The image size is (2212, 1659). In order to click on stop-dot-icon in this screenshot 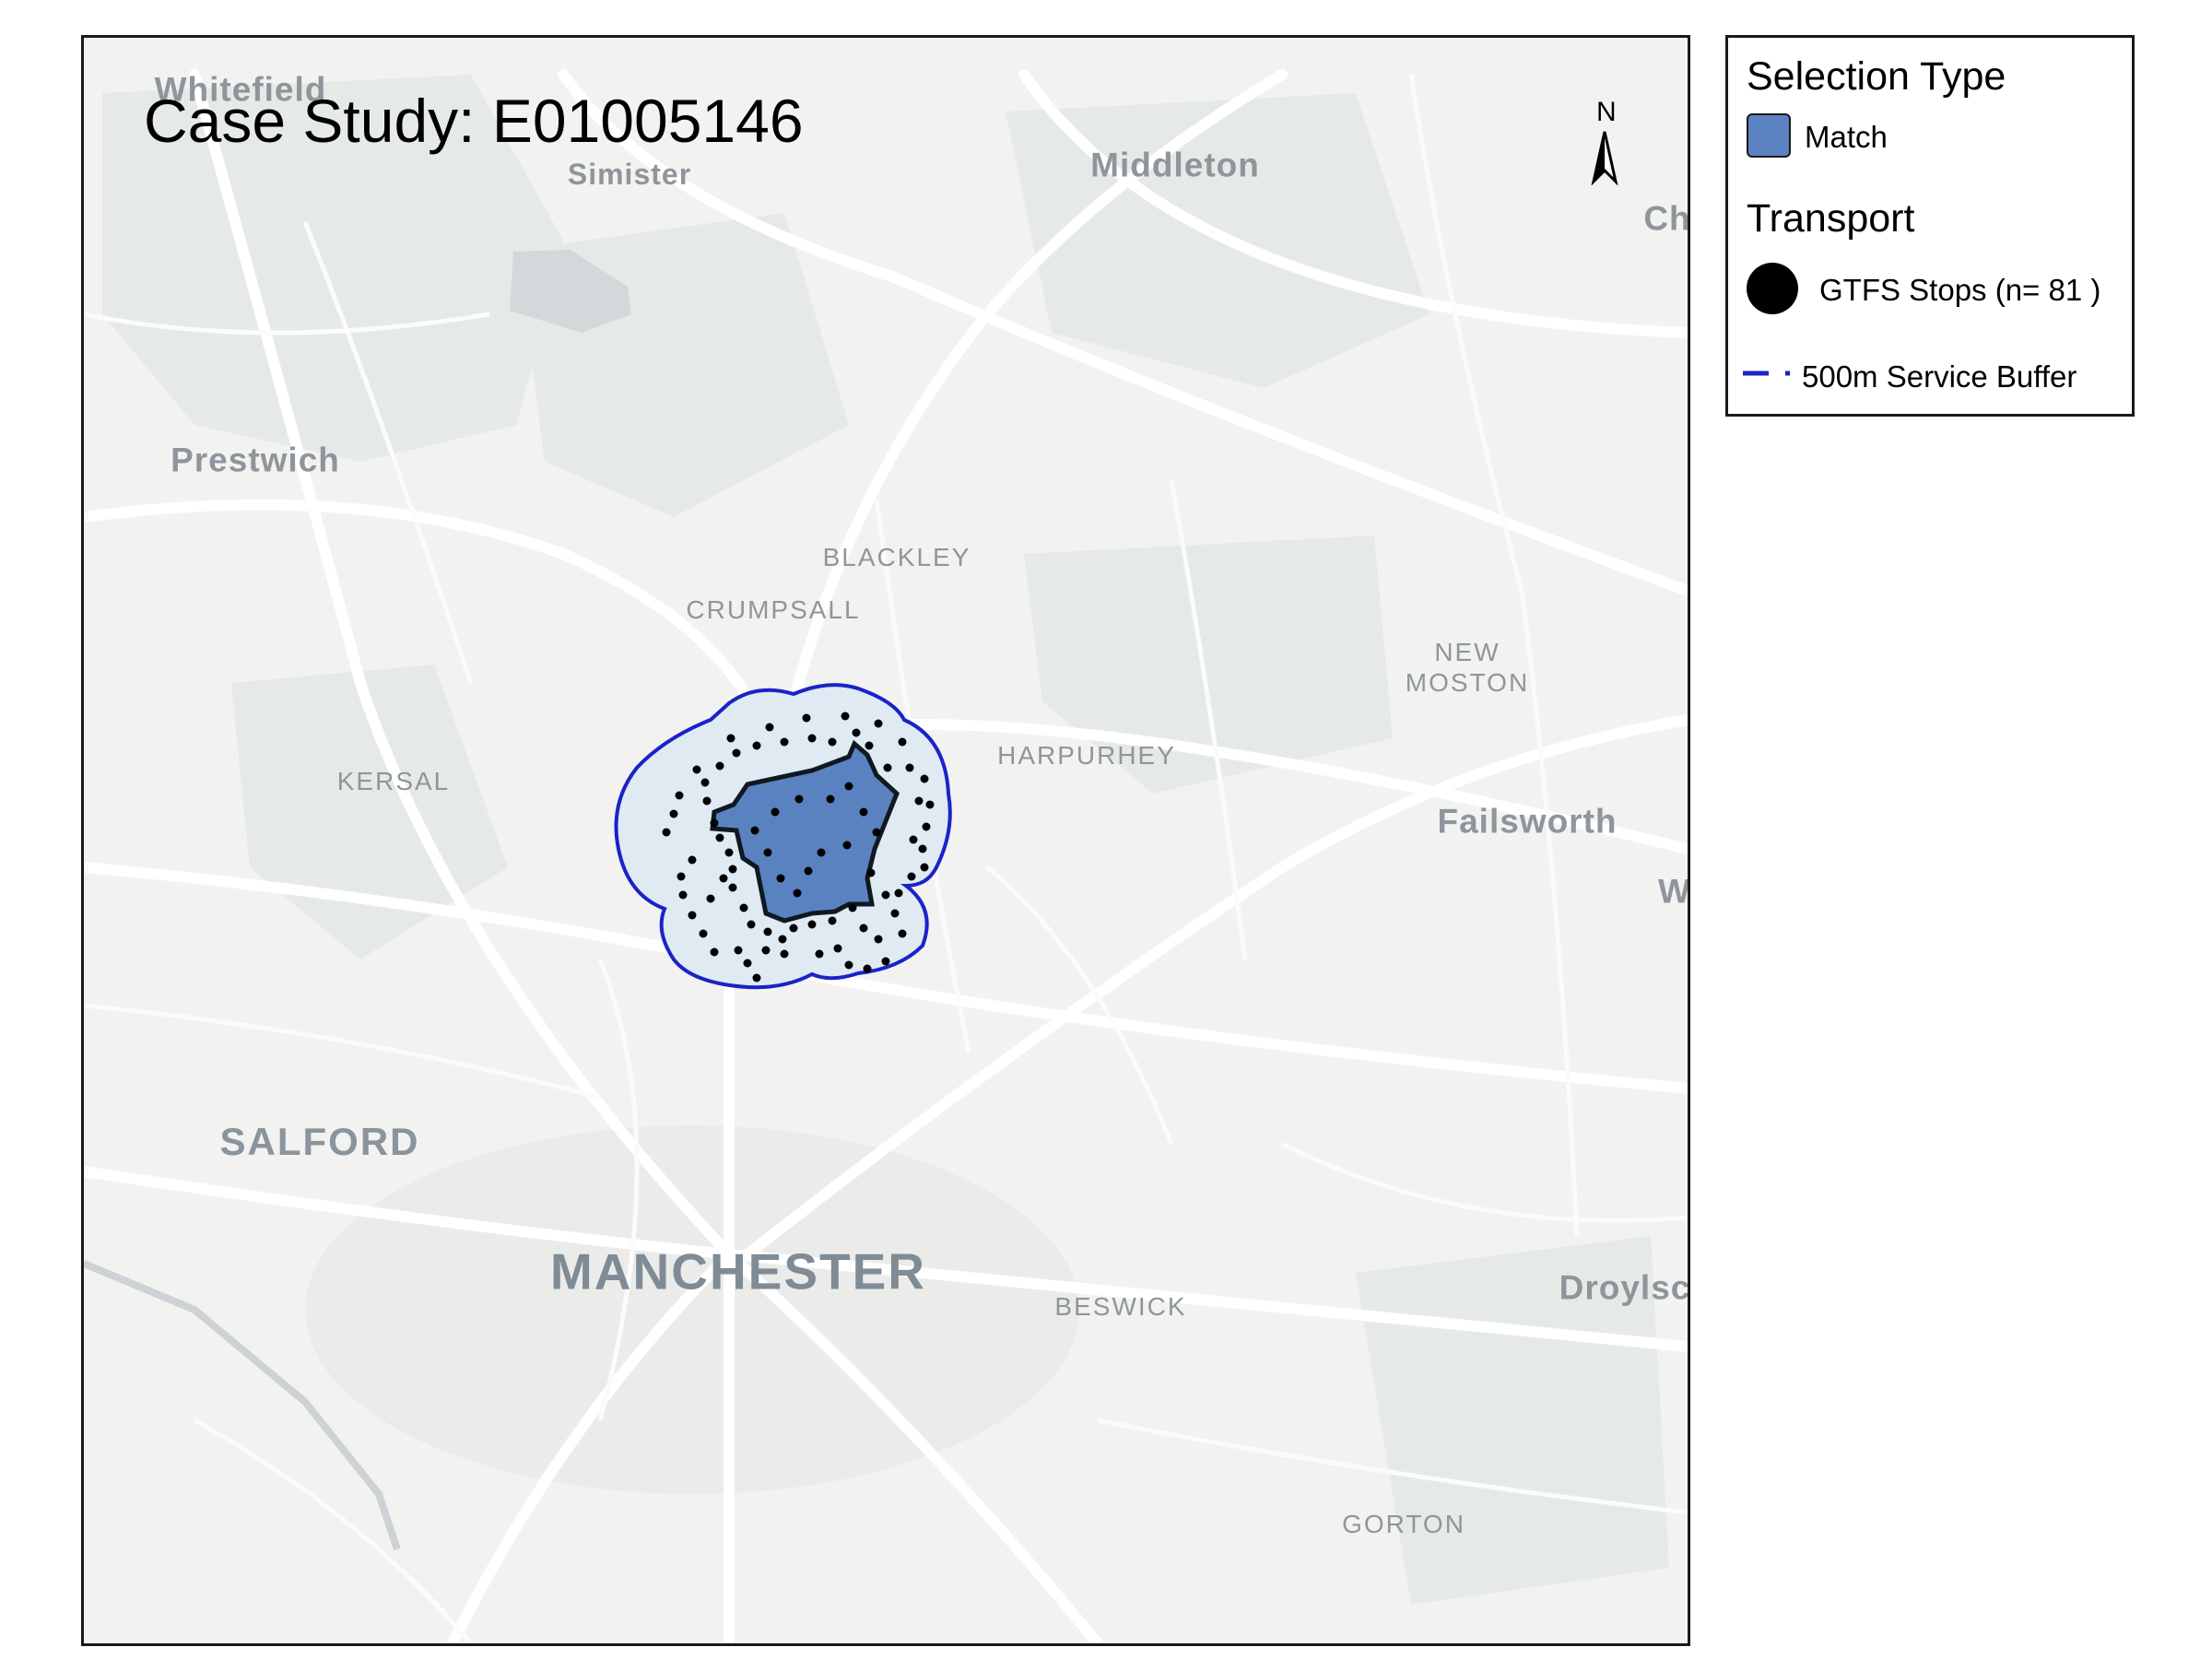, I will do `click(1772, 288)`.